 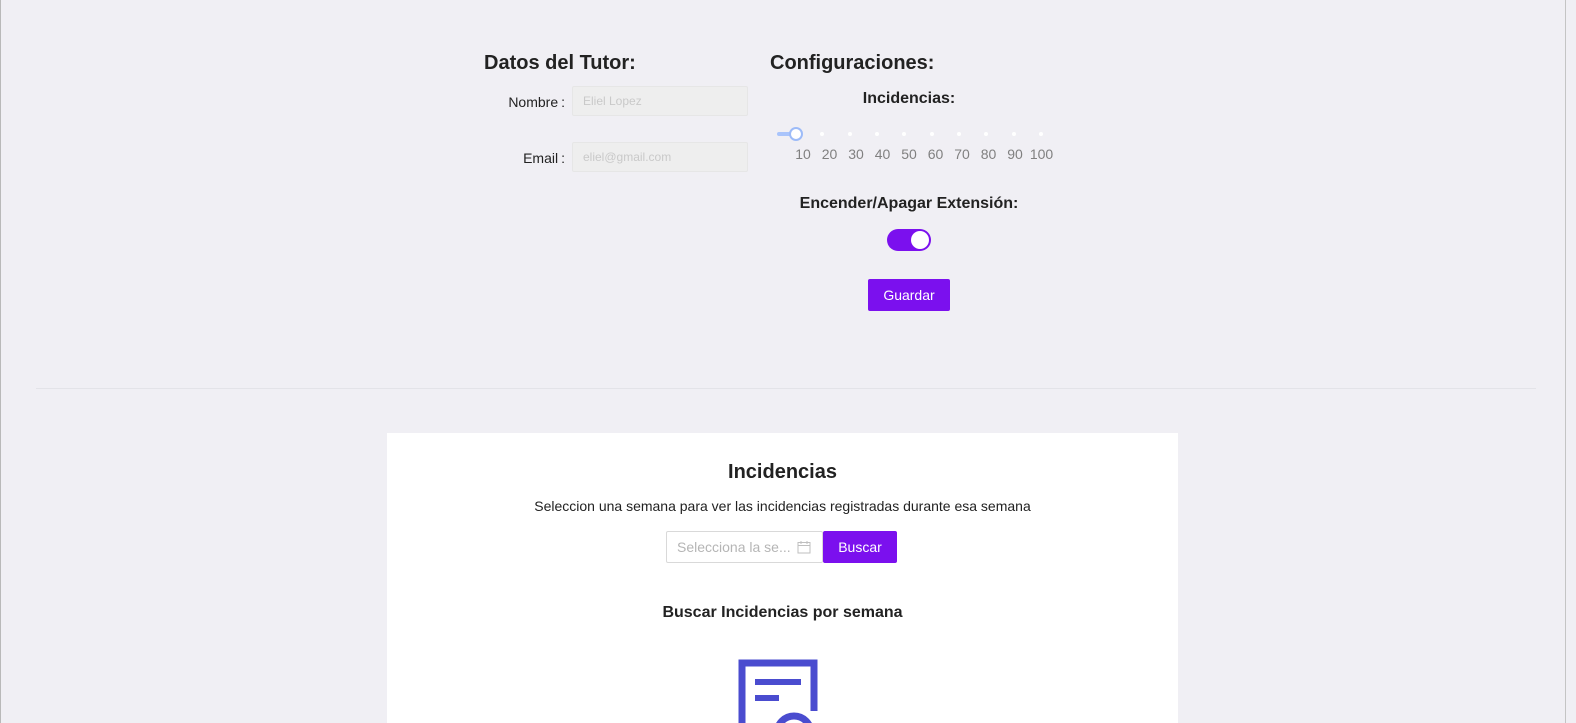 I want to click on name-label-text: Nombre, so click(x=533, y=102).